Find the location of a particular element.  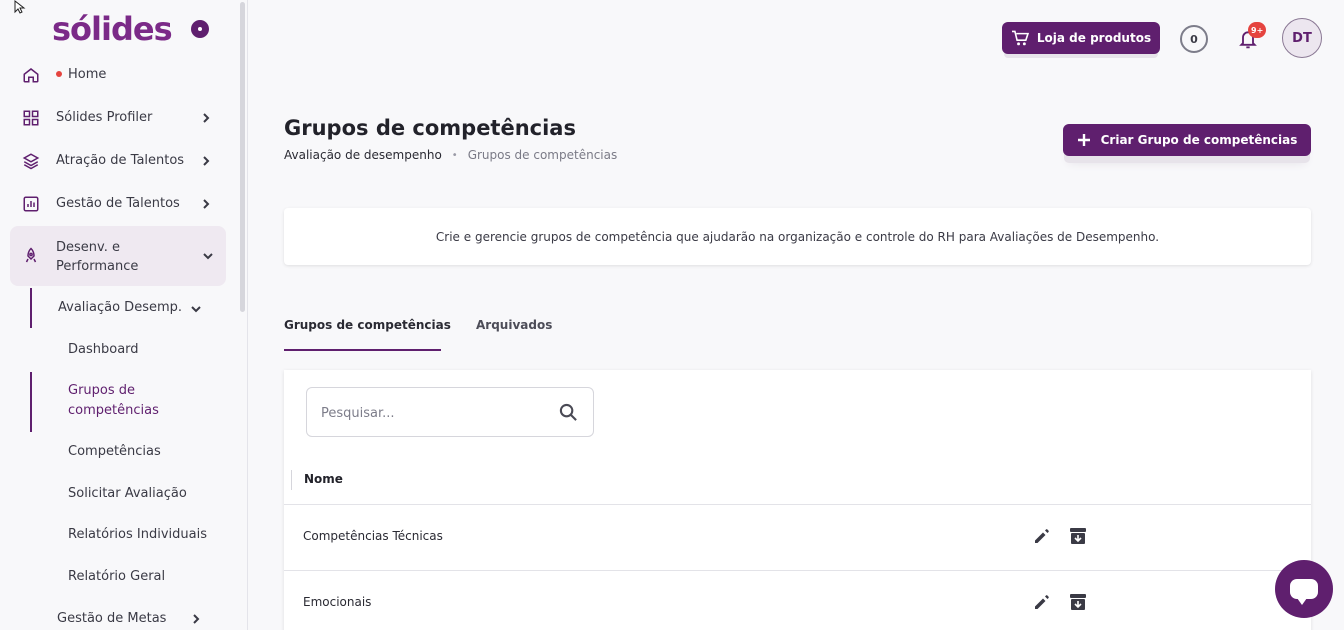

submenu-relatorio-geral: Relatório Geral is located at coordinates (116, 577).